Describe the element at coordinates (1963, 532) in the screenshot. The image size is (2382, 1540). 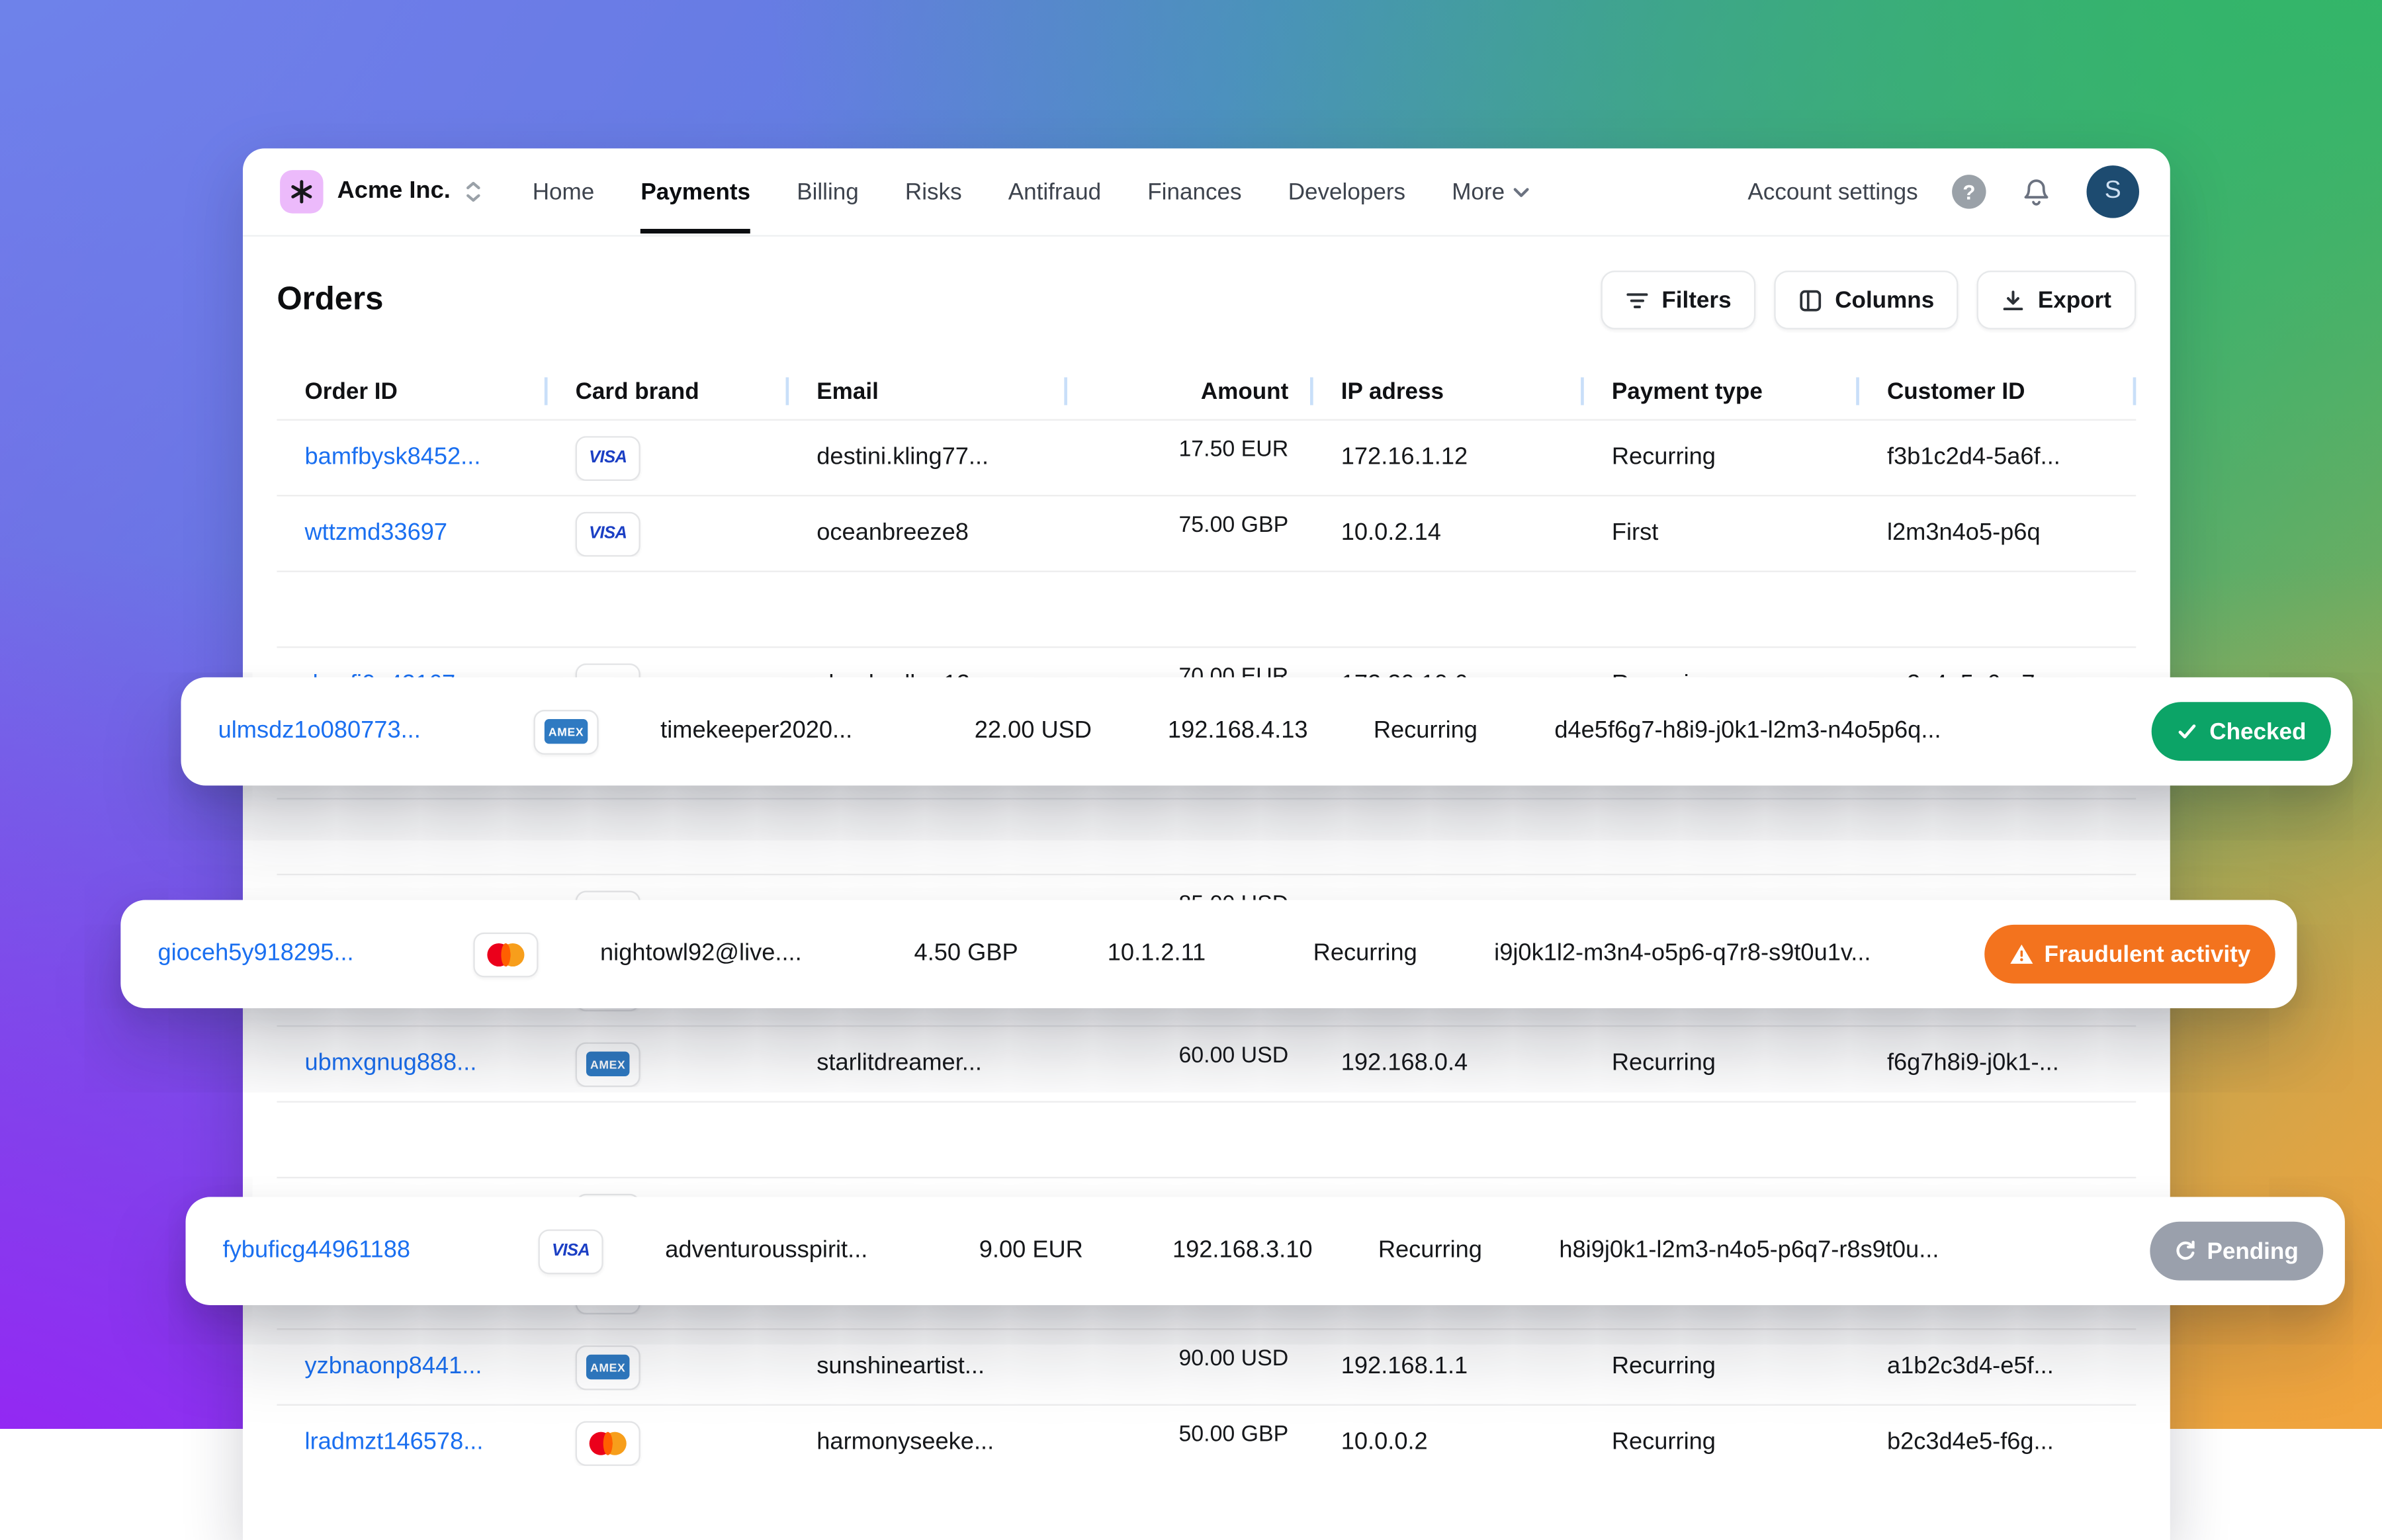
I see `customer-id-cell: l2m3n4o5-p6q` at that location.